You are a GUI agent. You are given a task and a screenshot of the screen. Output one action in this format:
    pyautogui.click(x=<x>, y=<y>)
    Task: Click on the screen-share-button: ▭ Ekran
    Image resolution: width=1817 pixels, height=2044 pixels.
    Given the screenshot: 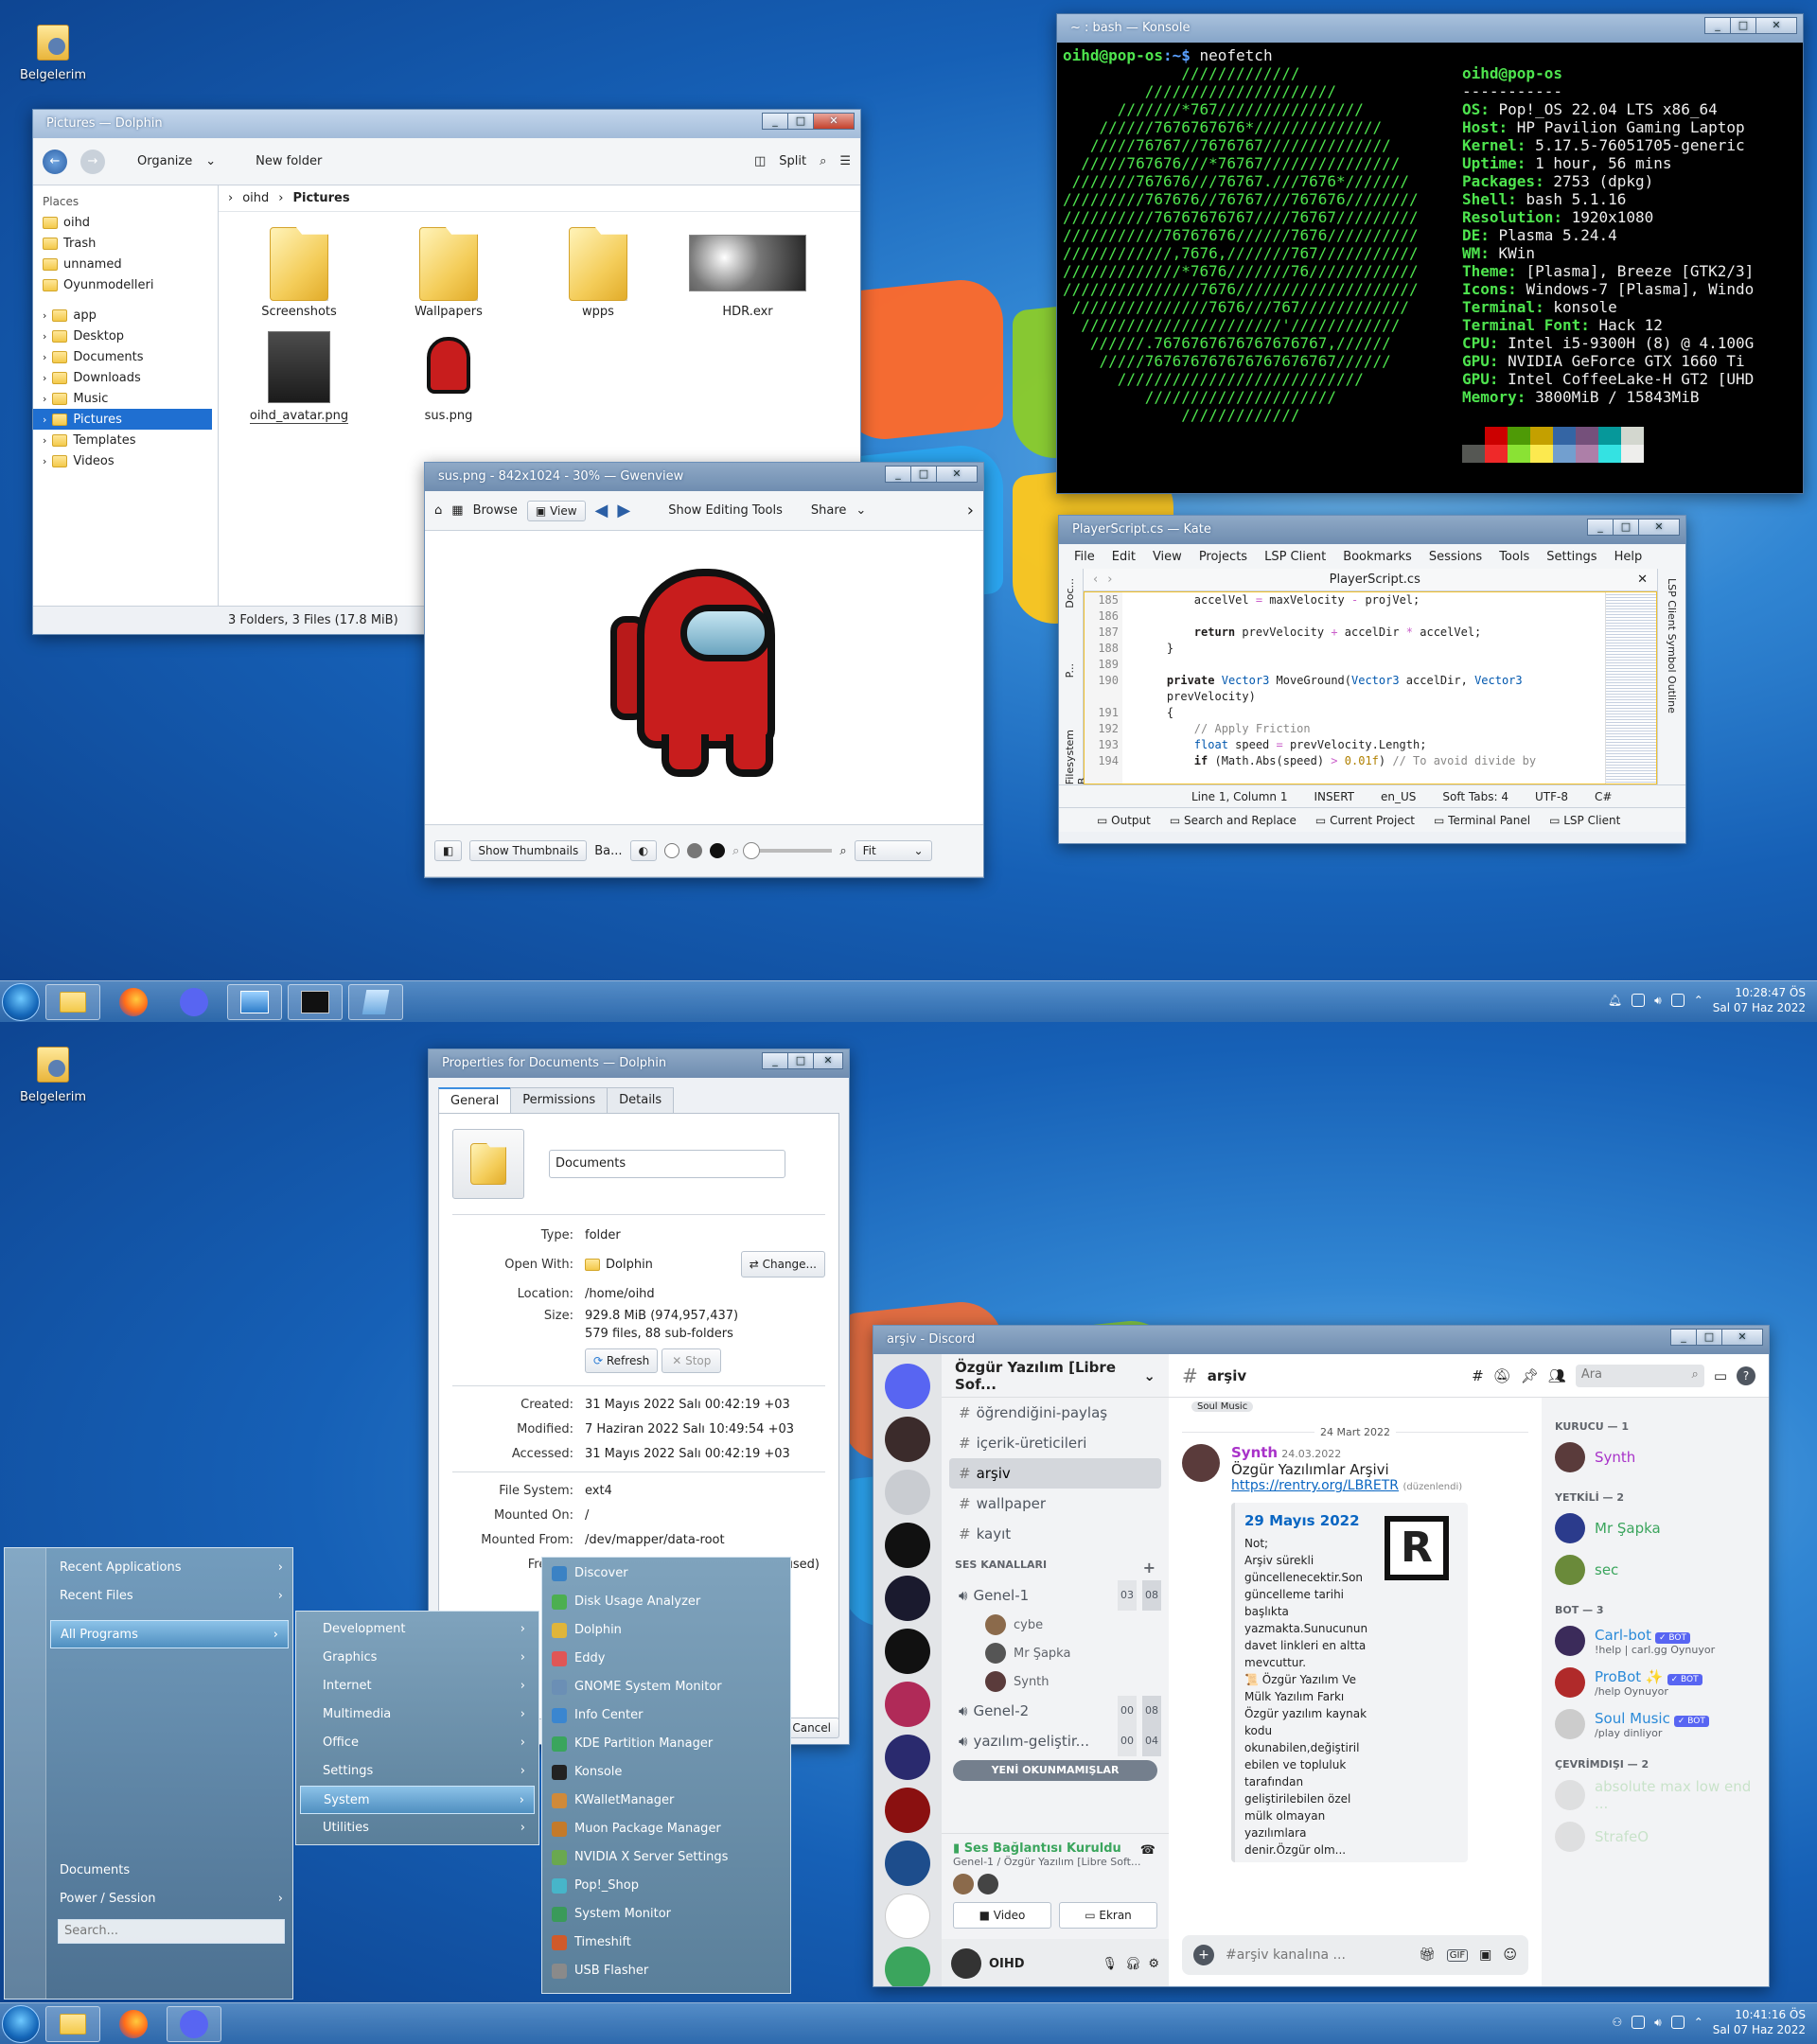 What is the action you would take?
    pyautogui.click(x=1108, y=1915)
    